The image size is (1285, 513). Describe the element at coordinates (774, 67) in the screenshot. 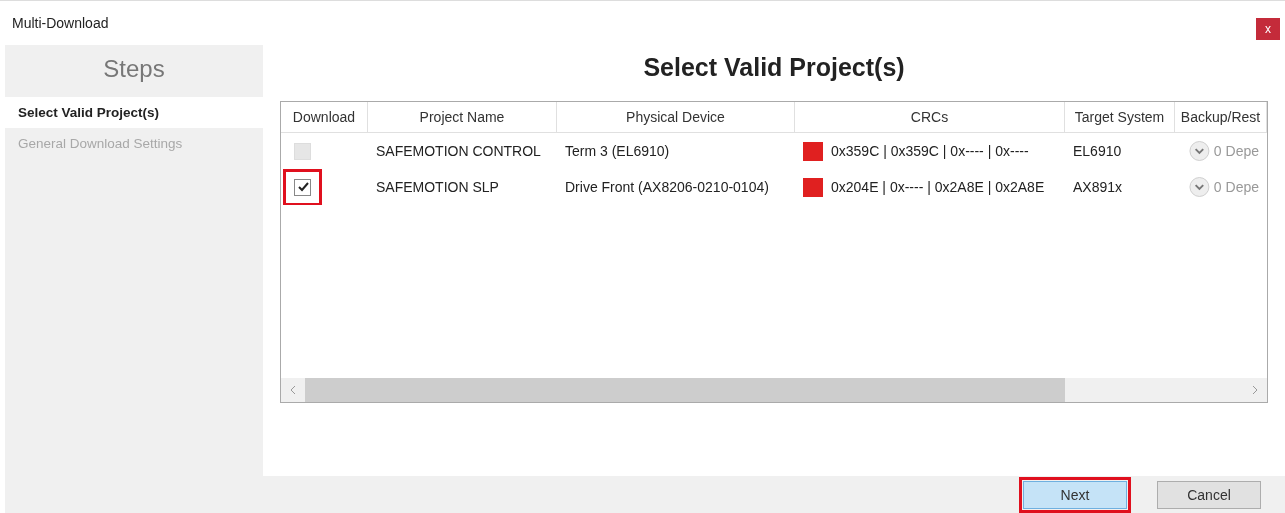

I see `page-title: Select Valid Project(s)` at that location.